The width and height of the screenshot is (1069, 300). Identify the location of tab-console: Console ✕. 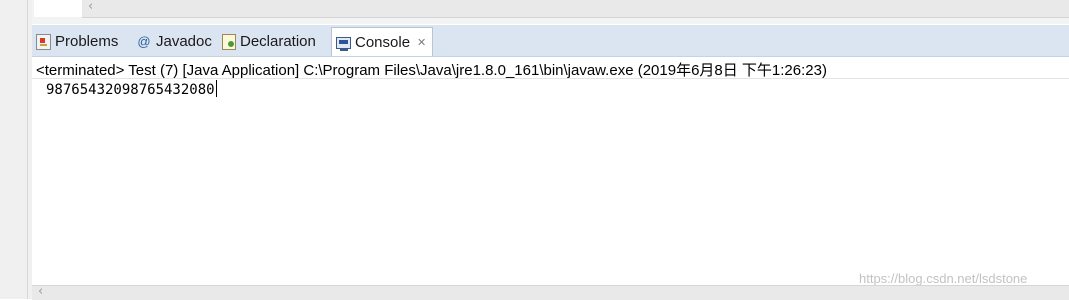
(382, 41).